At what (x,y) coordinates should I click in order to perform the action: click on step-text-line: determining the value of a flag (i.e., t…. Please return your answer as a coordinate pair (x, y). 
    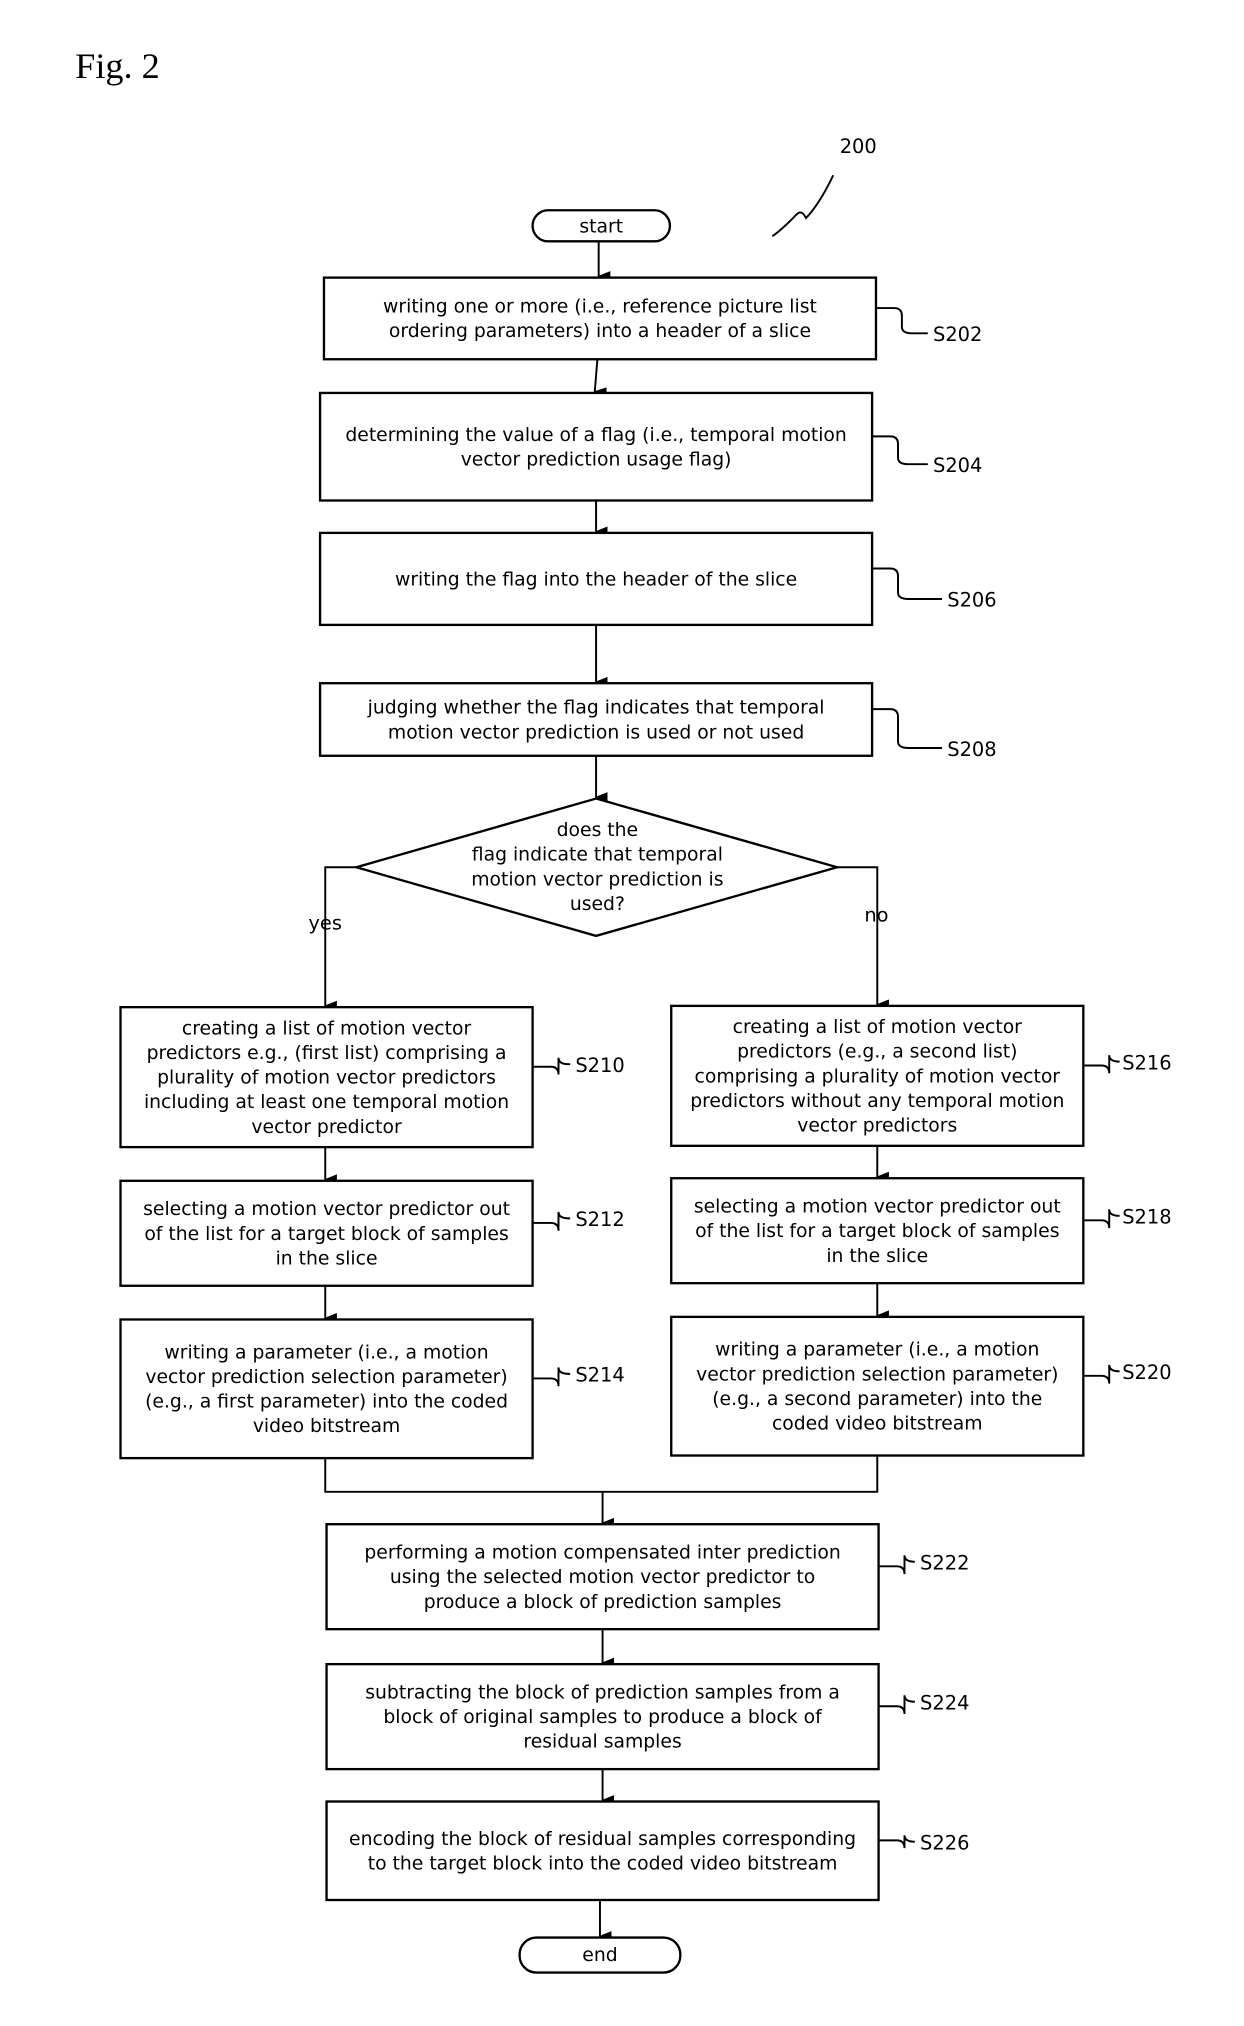
    Looking at the image, I should click on (595, 435).